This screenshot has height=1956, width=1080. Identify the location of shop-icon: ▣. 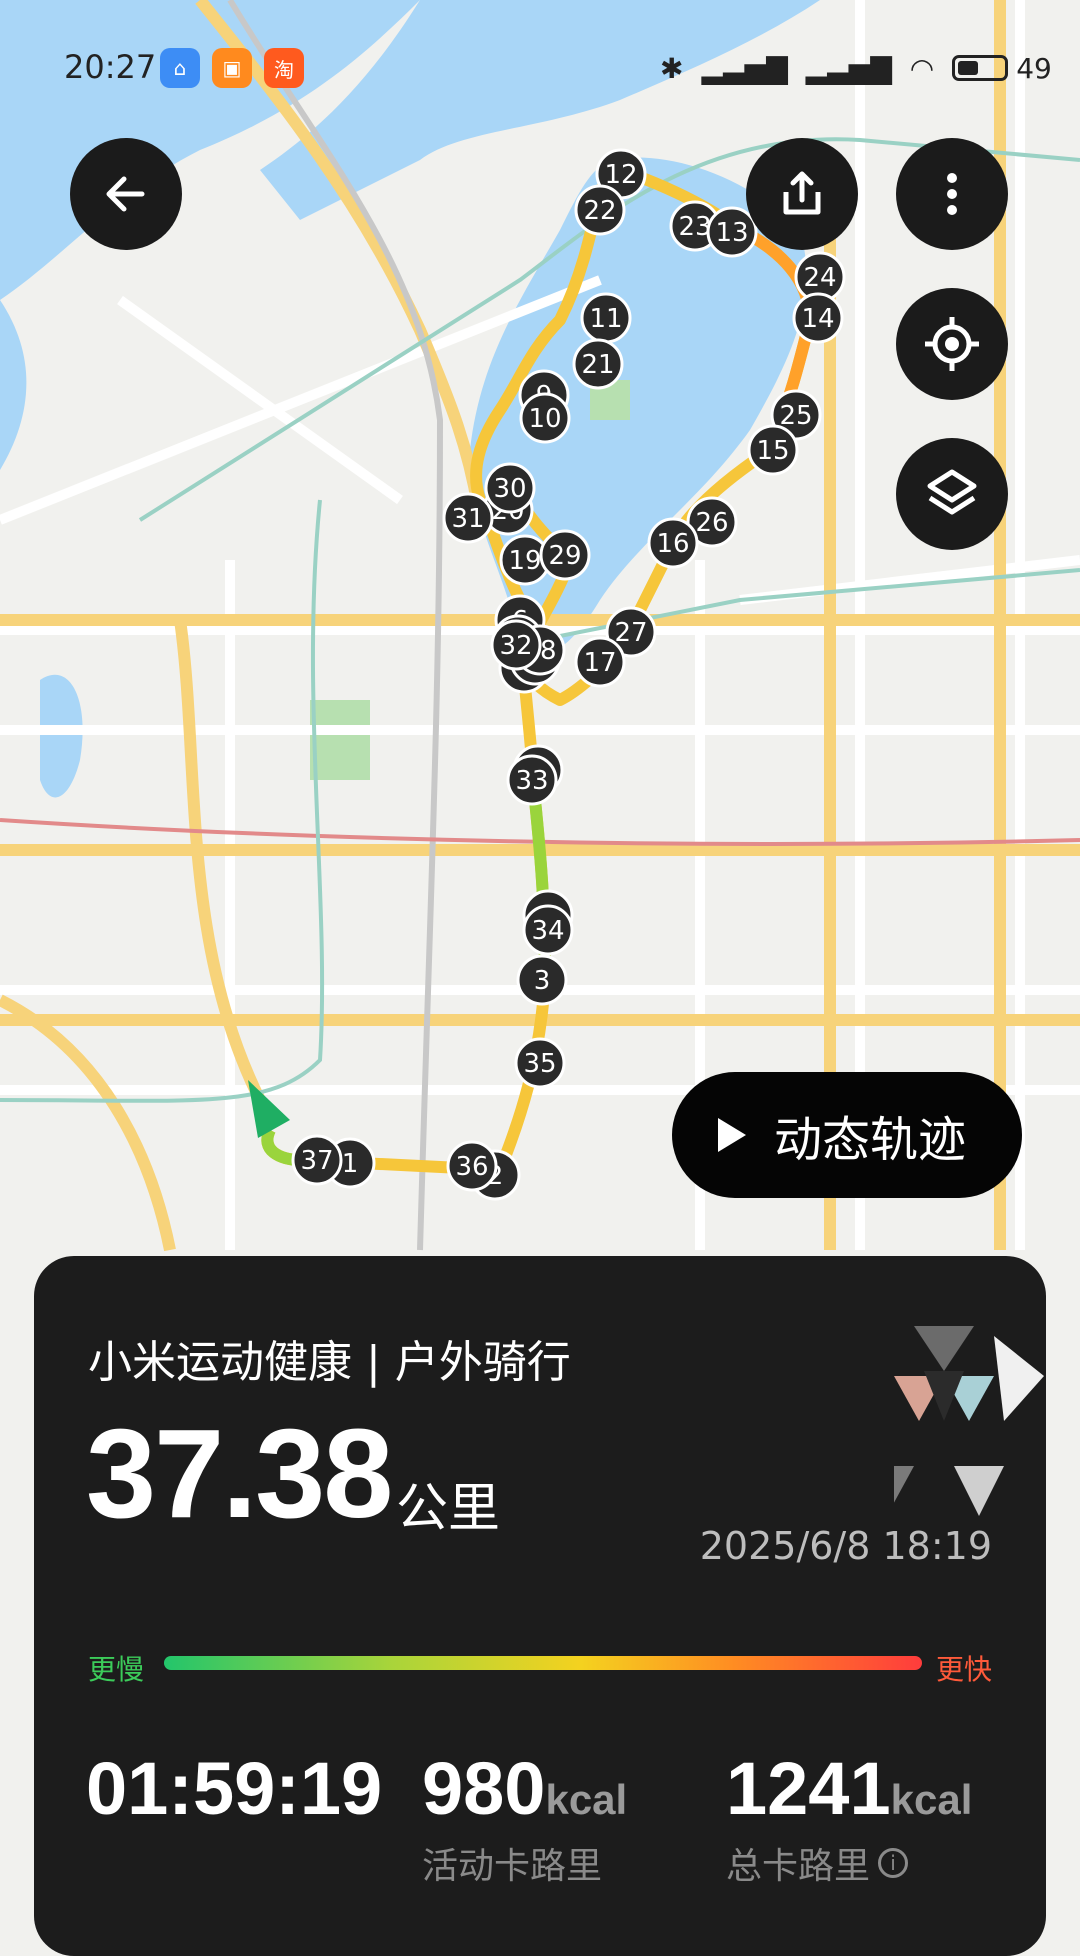
(232, 68).